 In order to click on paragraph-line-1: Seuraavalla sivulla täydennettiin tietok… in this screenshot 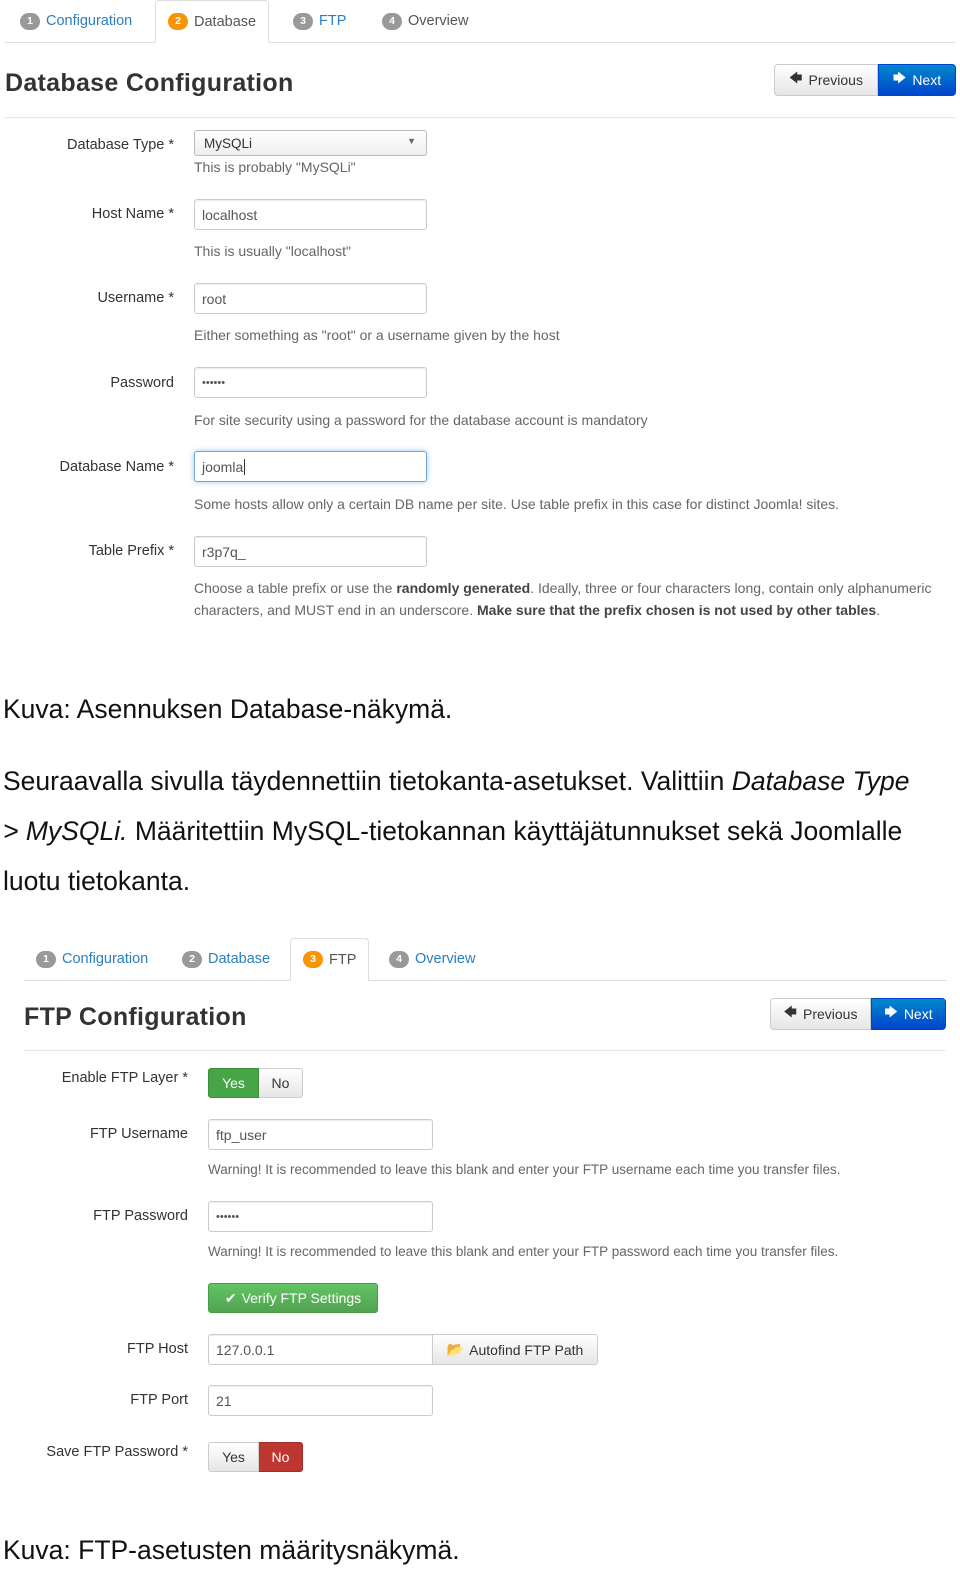, I will do `click(456, 781)`.